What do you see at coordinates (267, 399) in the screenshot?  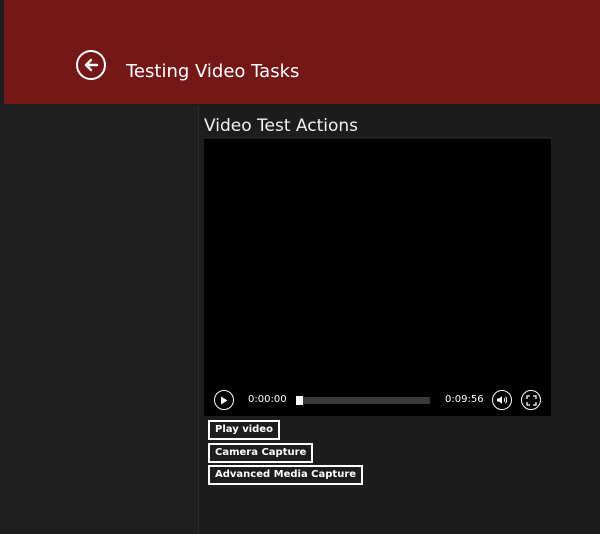 I see `elapsed-time: 0:00:00` at bounding box center [267, 399].